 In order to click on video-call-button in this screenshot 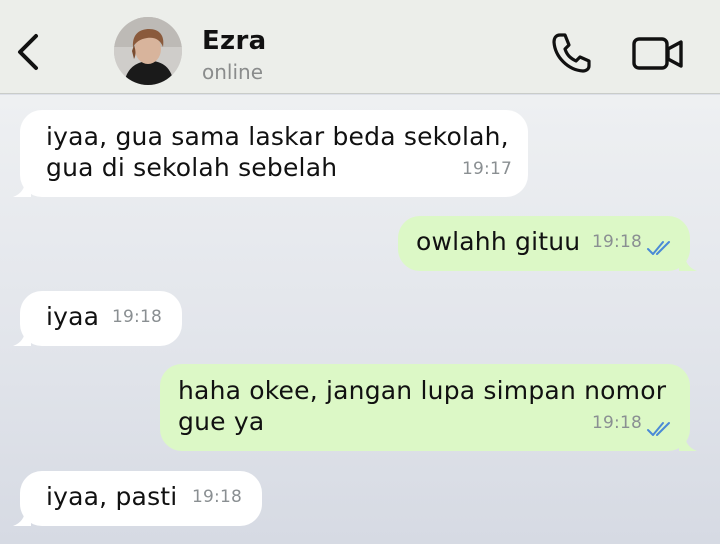, I will do `click(658, 54)`.